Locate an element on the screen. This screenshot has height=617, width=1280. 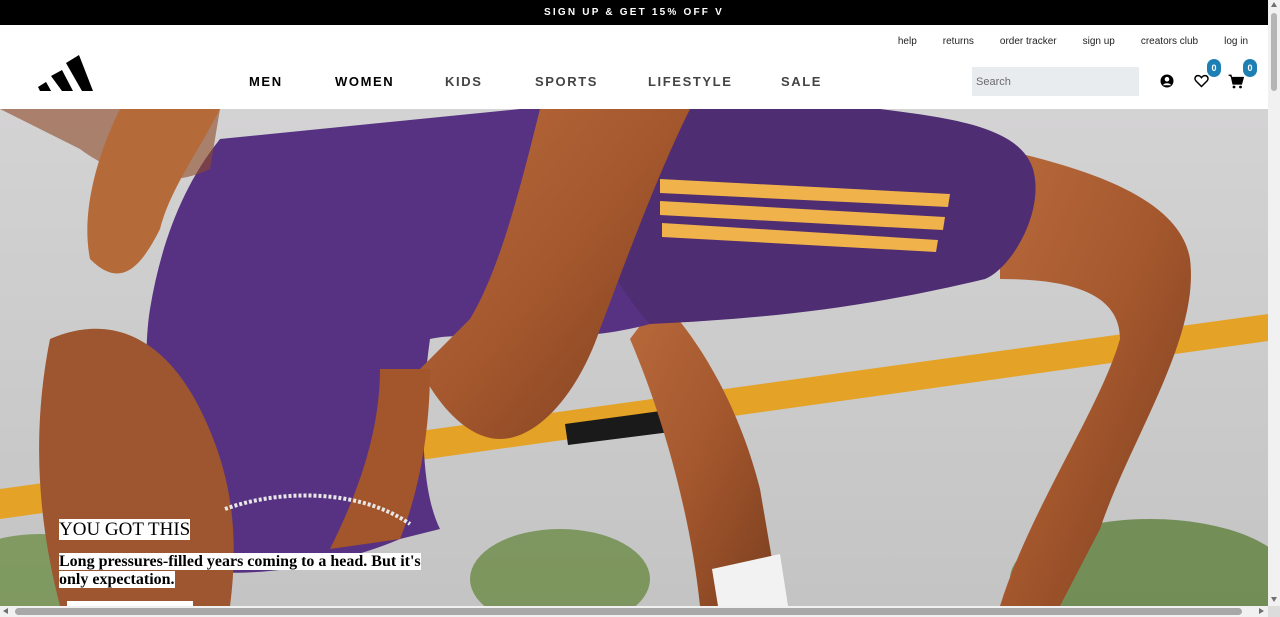
help-link: help is located at coordinates (907, 41).